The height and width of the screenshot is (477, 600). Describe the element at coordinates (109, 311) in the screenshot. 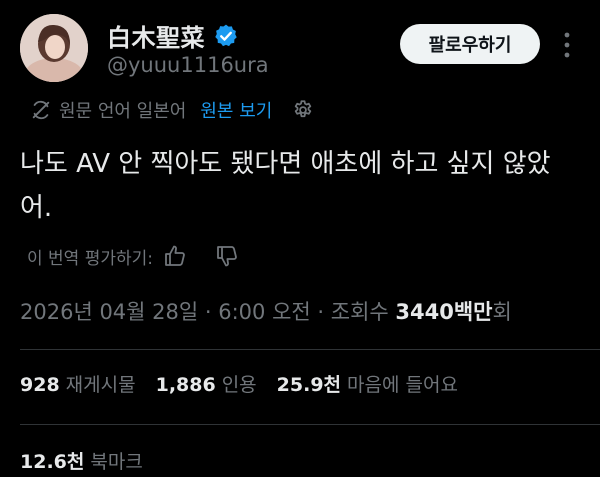

I see `tweet-date: 2026년 04월 28일` at that location.